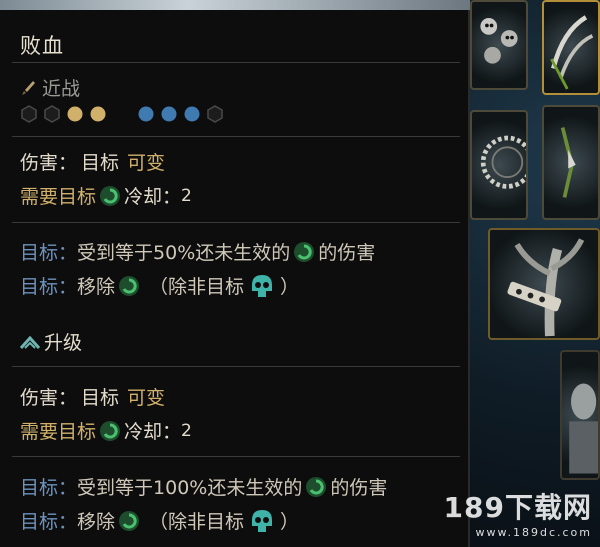  What do you see at coordinates (61, 89) in the screenshot?
I see `skill-type-label: 近战` at bounding box center [61, 89].